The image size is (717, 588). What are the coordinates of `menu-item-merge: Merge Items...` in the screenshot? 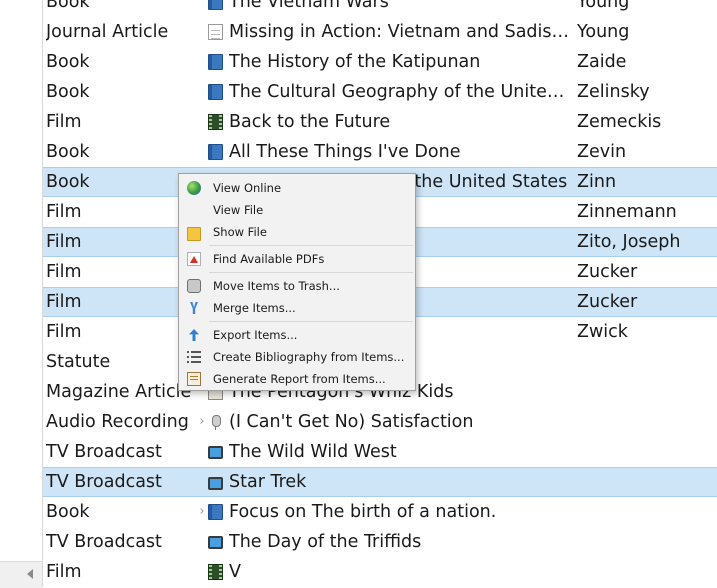 It's located at (297, 308).